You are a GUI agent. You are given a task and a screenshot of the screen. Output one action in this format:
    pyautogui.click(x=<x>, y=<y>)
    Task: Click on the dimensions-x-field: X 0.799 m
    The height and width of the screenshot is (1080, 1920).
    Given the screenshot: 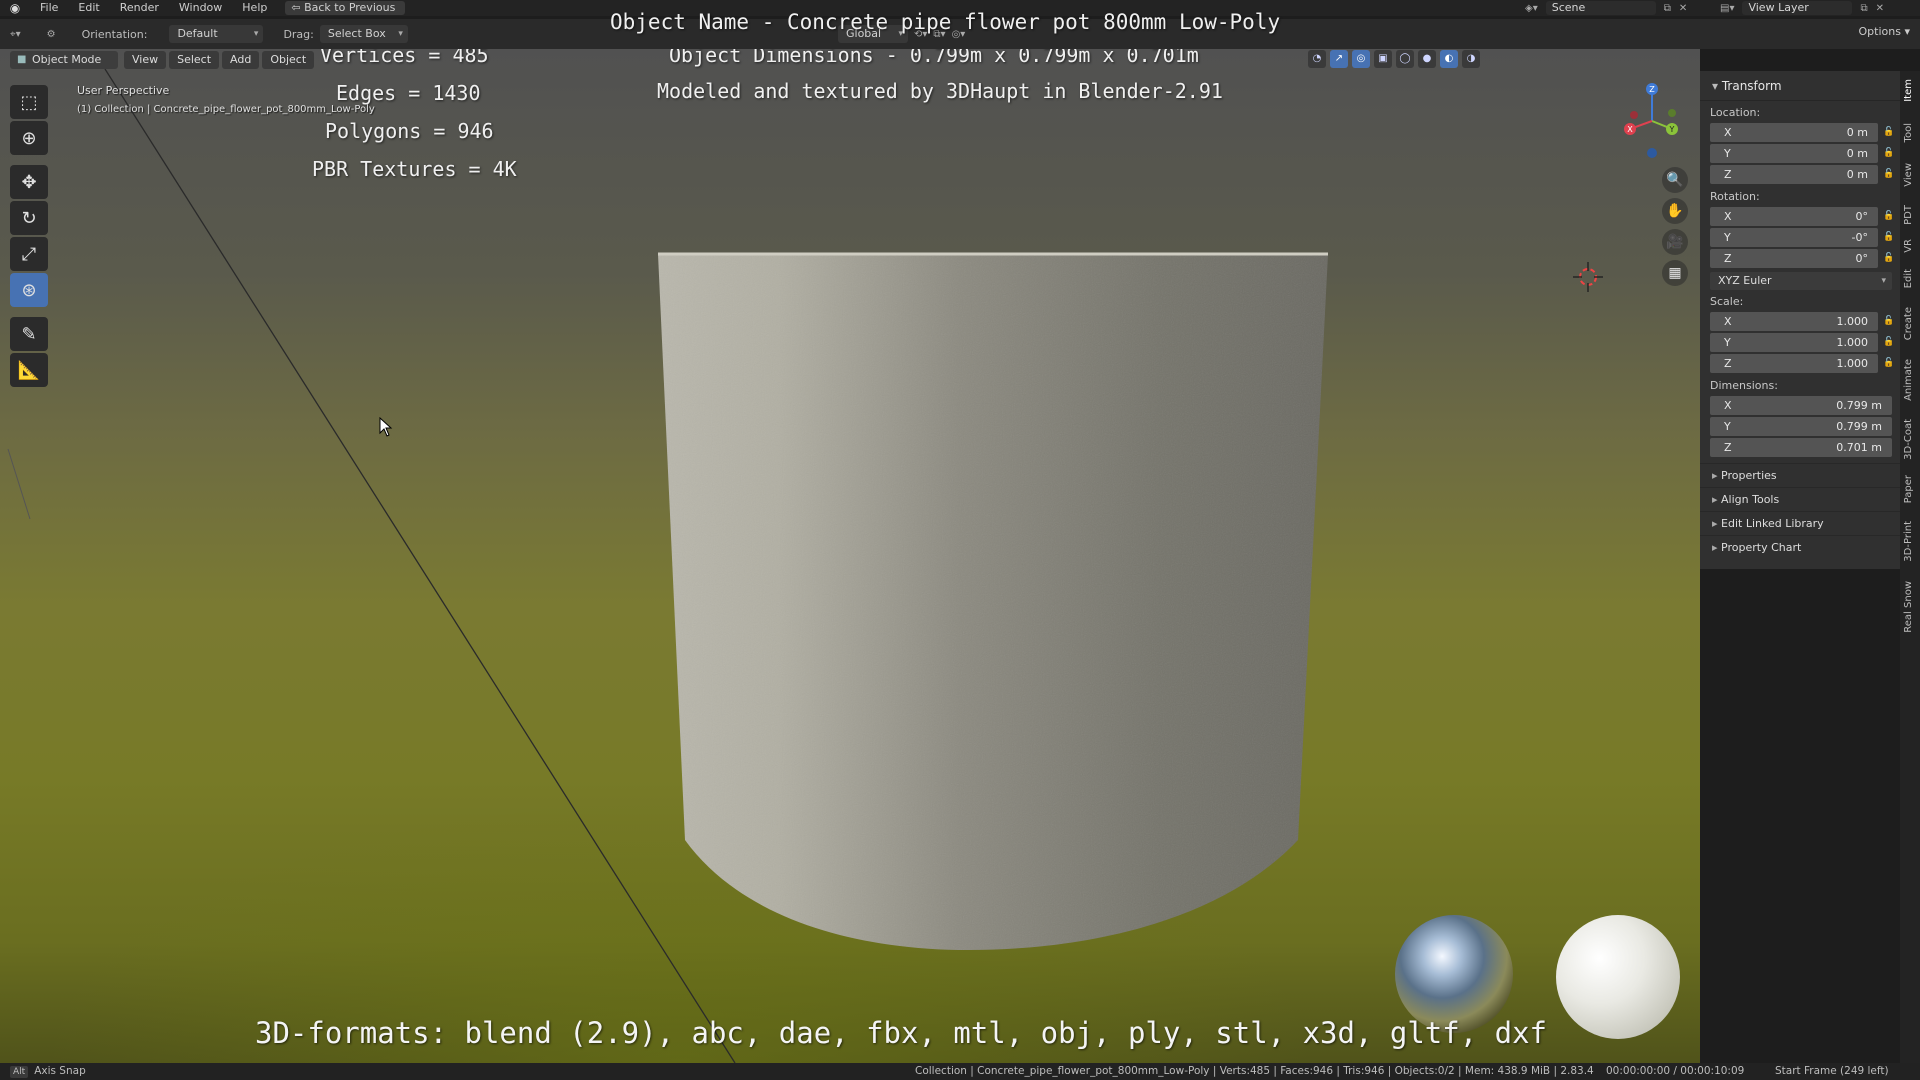 What is the action you would take?
    pyautogui.click(x=1801, y=405)
    